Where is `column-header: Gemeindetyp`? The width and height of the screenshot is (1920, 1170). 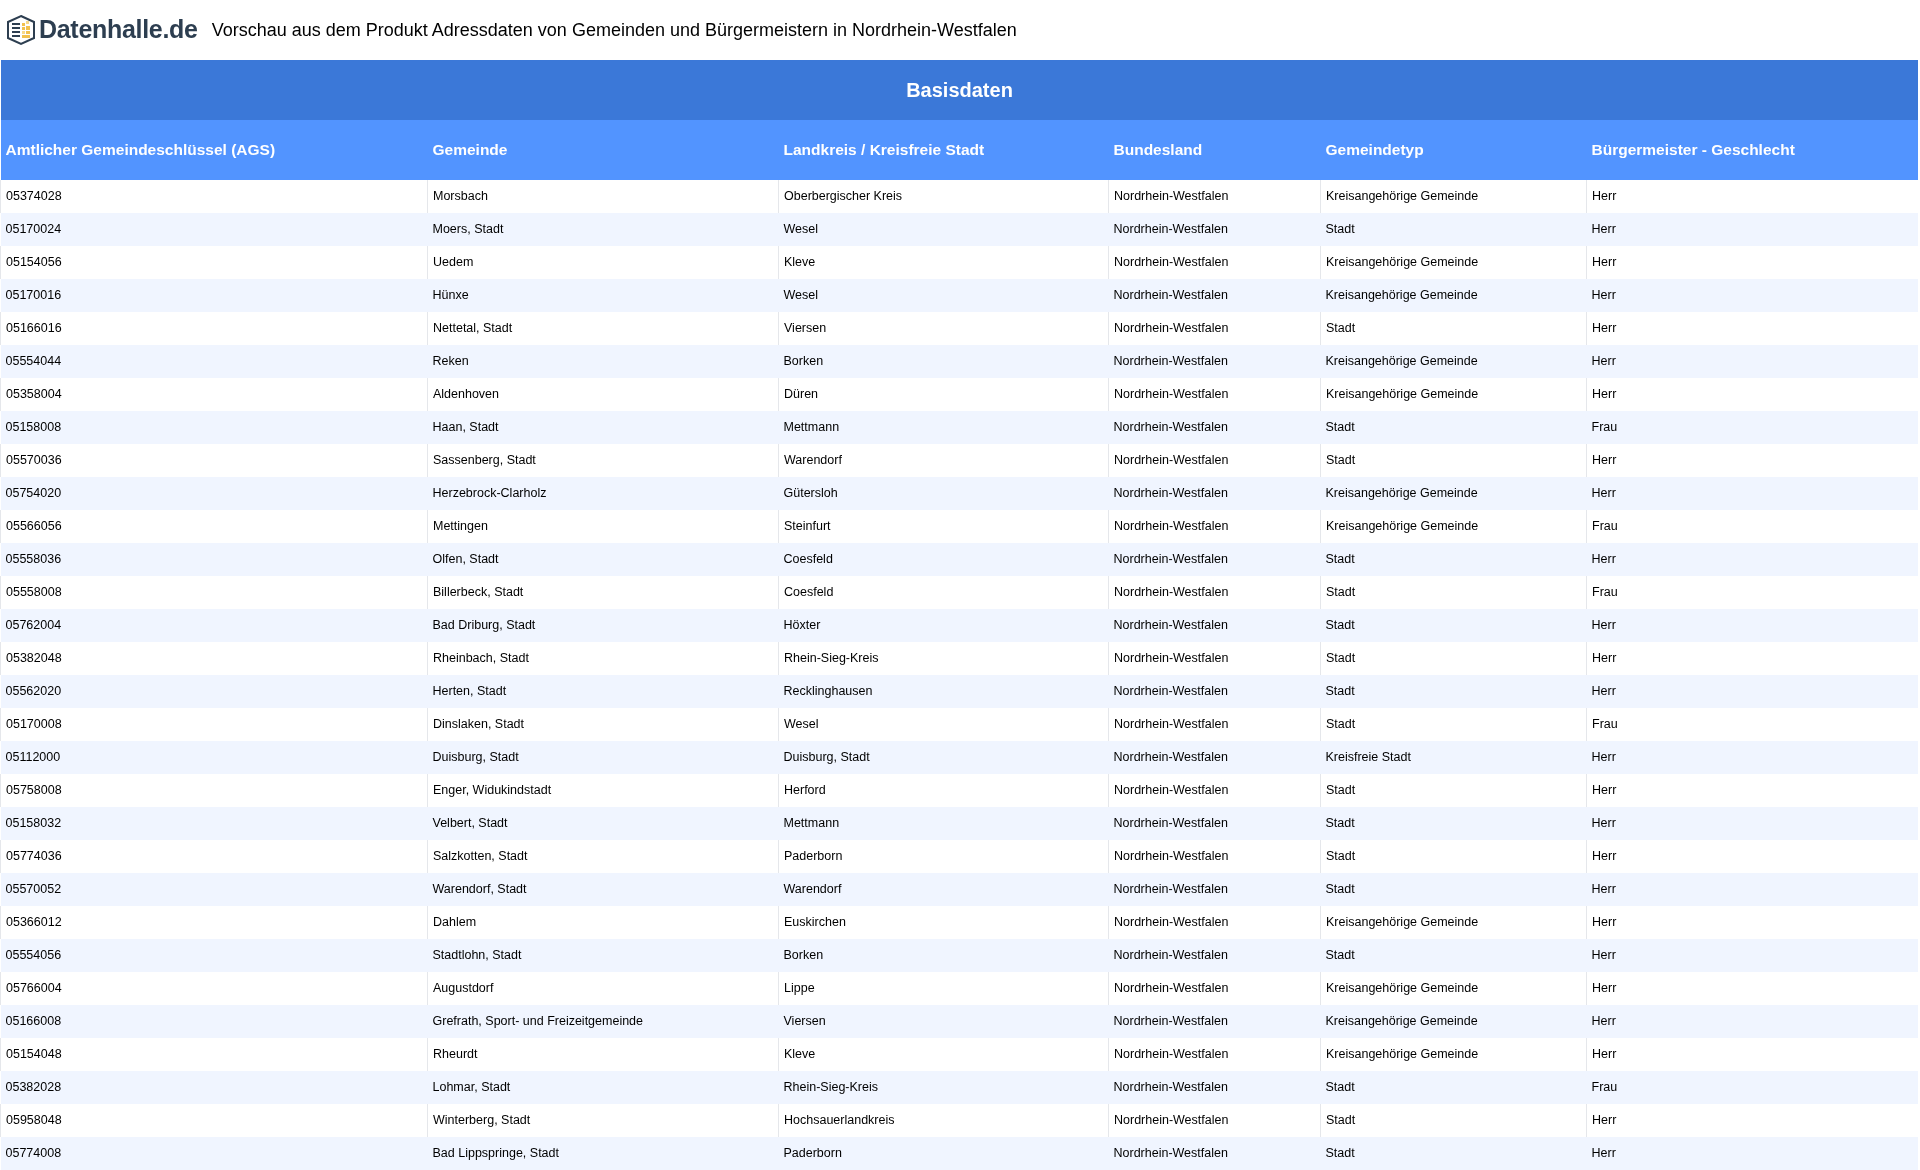 column-header: Gemeindetyp is located at coordinates (1453, 150).